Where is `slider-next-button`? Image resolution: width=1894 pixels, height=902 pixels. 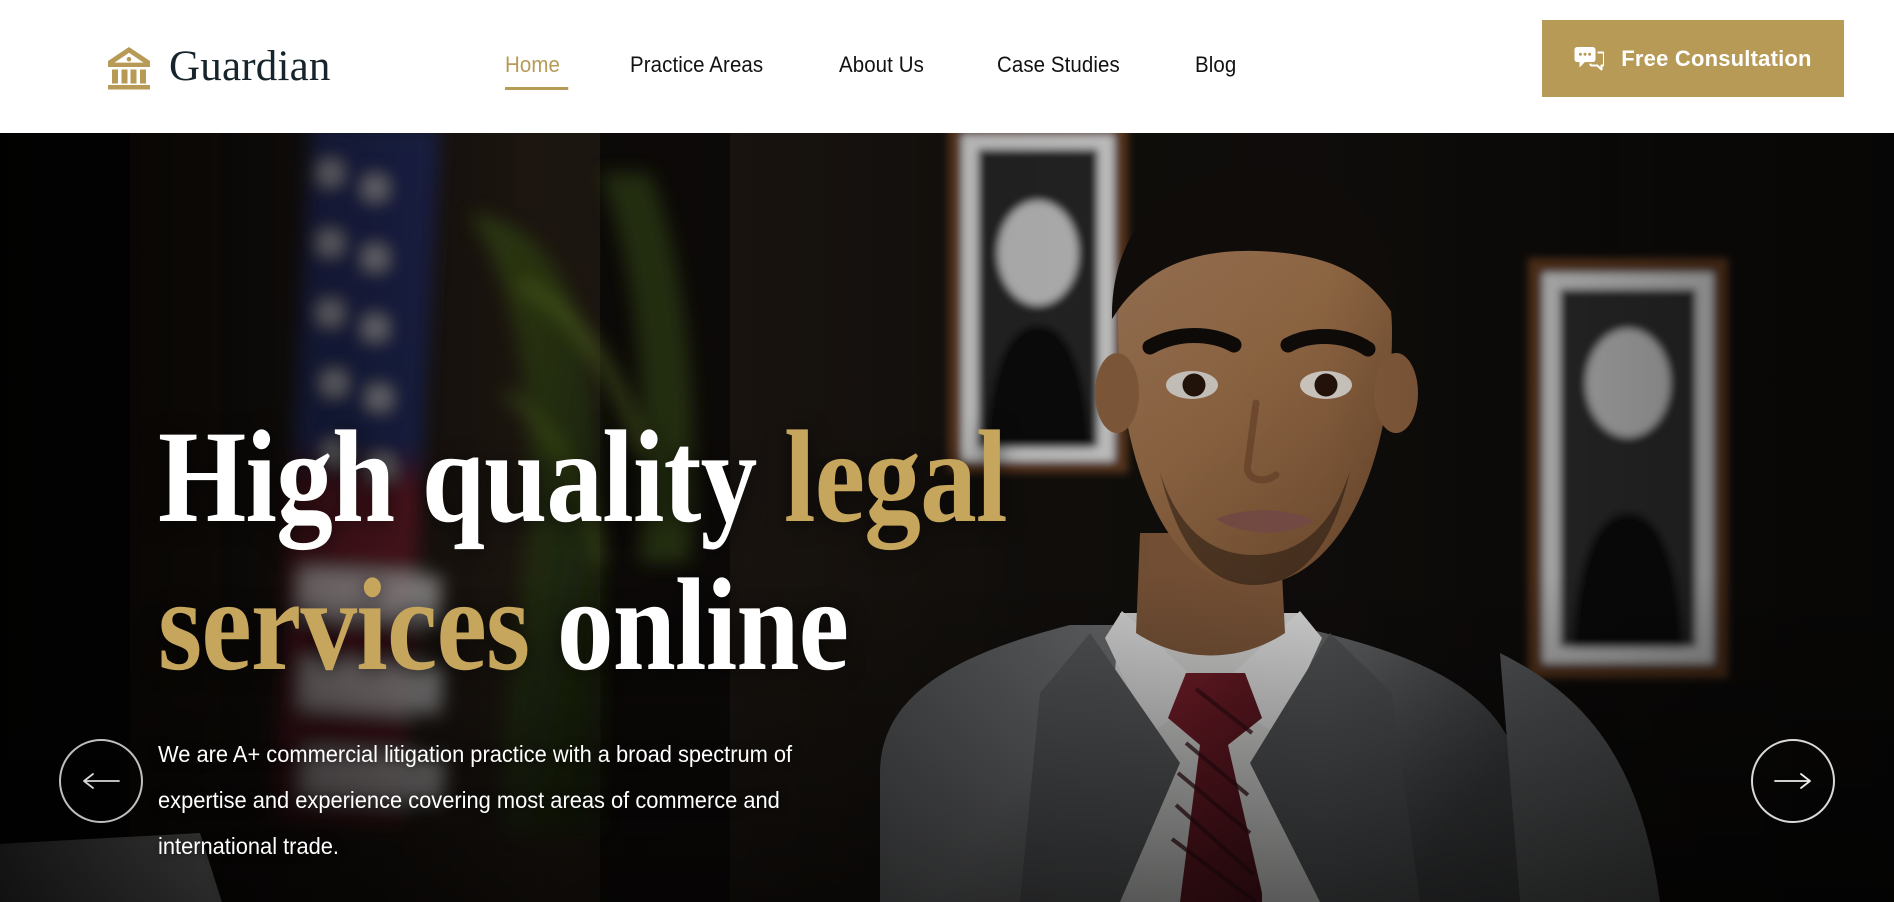
slider-next-button is located at coordinates (1793, 781).